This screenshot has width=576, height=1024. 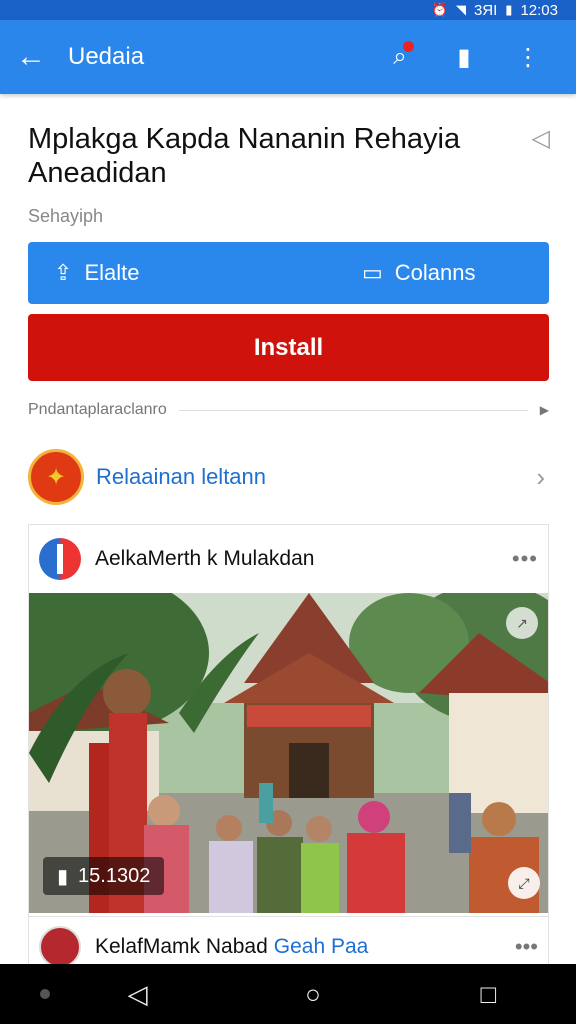 I want to click on post2-tag: Geah Paa, so click(x=394, y=947).